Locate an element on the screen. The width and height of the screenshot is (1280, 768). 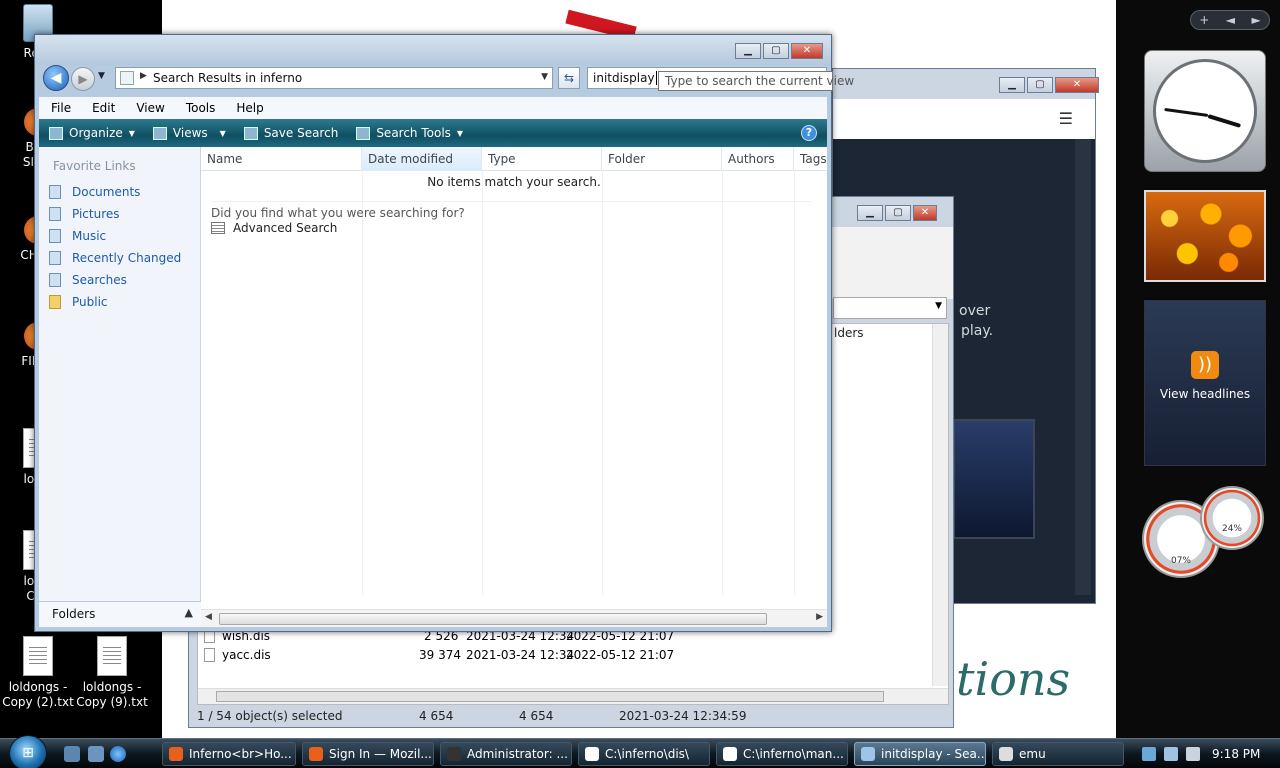
refresh-button: ⇆ is located at coordinates (569, 78).